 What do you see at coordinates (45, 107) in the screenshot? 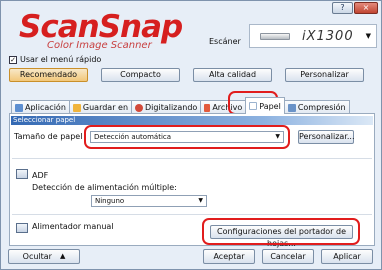
I see `tab-label: Aplicación` at bounding box center [45, 107].